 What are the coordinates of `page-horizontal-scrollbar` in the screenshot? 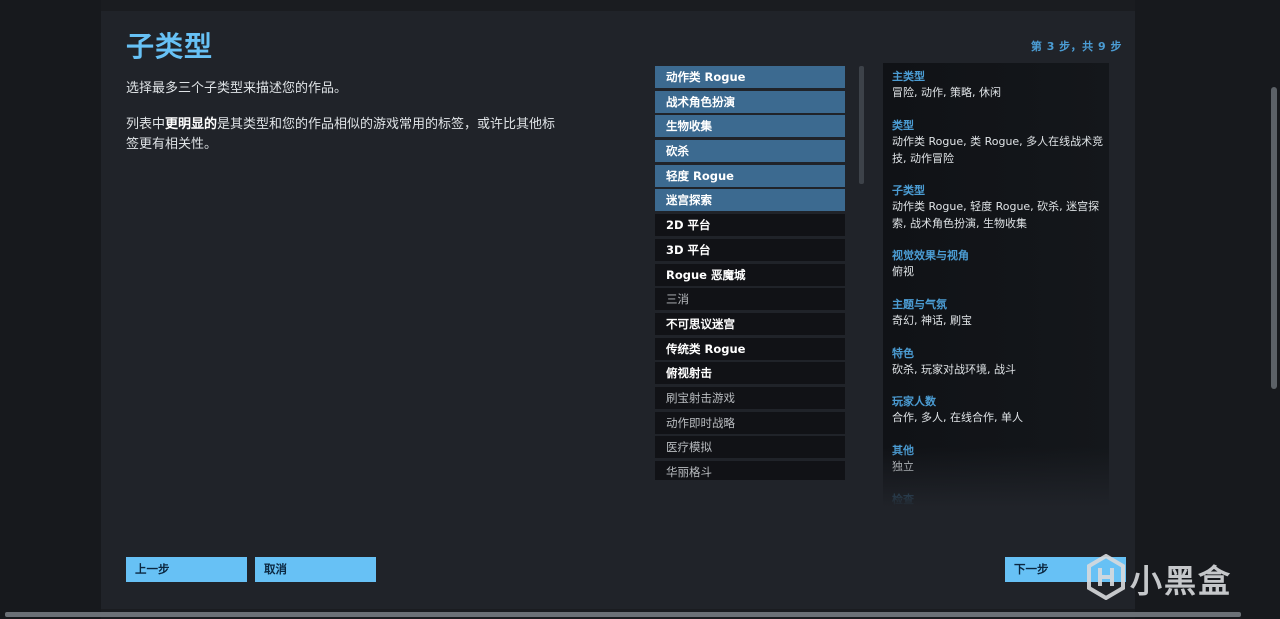 It's located at (623, 614).